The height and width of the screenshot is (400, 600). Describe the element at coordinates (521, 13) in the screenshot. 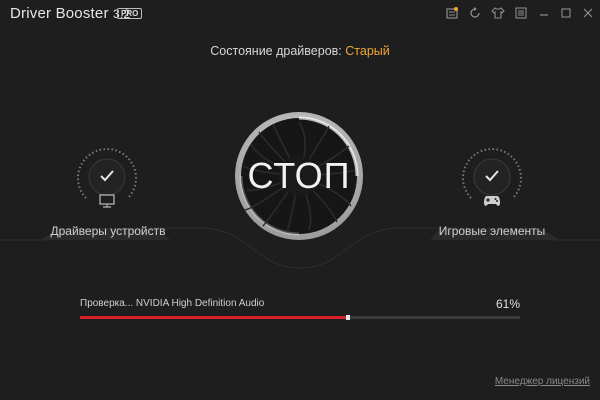

I see `menu-icon` at that location.